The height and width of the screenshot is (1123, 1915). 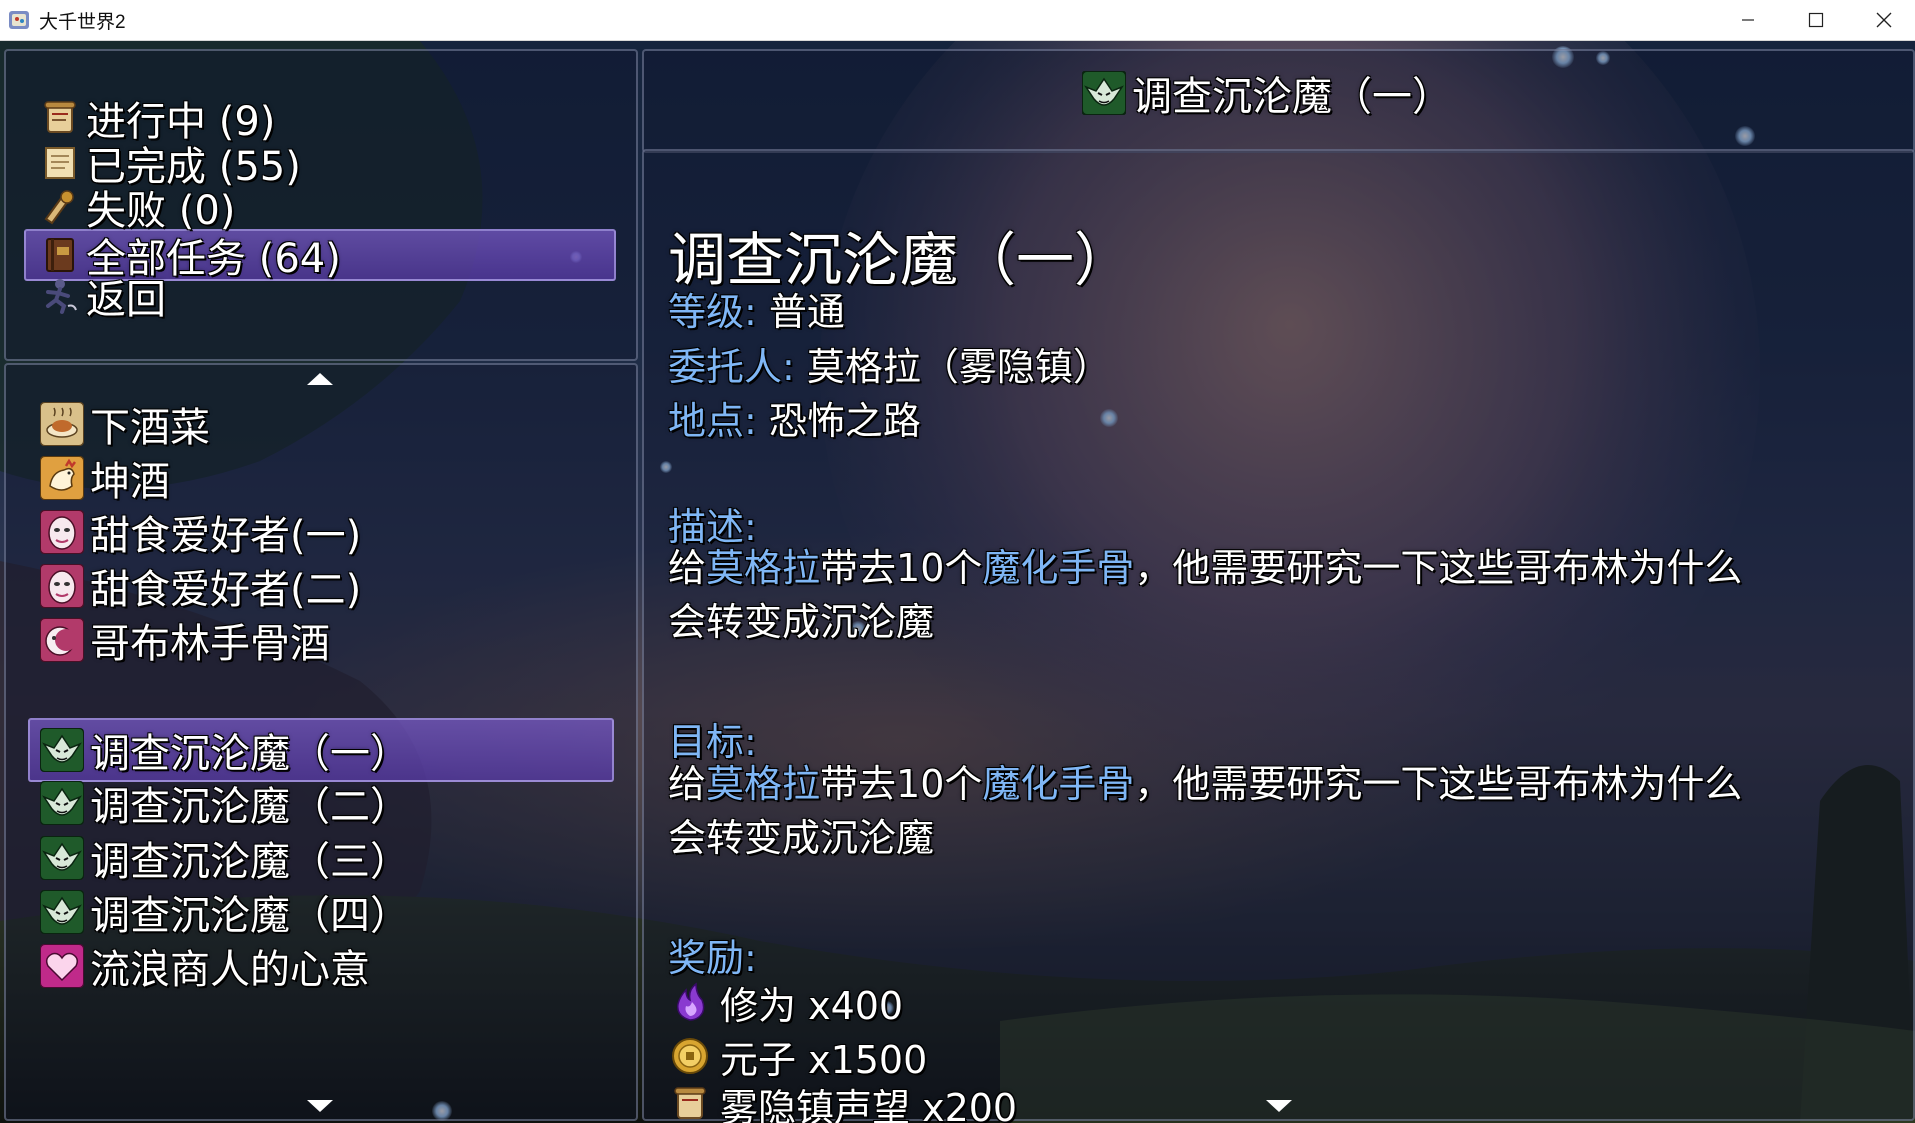 I want to click on quest-header: 调查沉沦魔（一）, so click(x=1267, y=93).